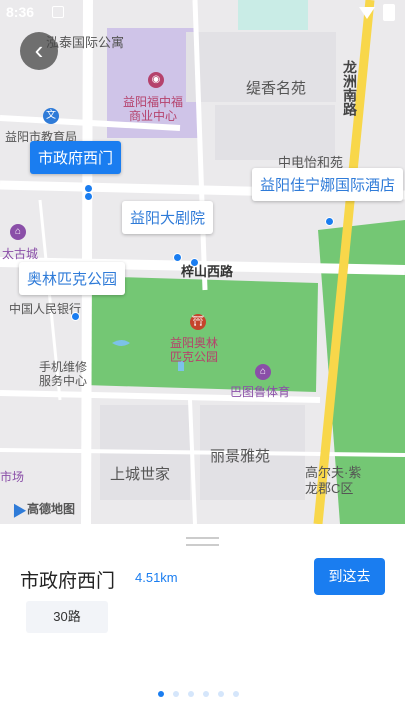  I want to click on road-zishan: 梓山西路, so click(207, 271).